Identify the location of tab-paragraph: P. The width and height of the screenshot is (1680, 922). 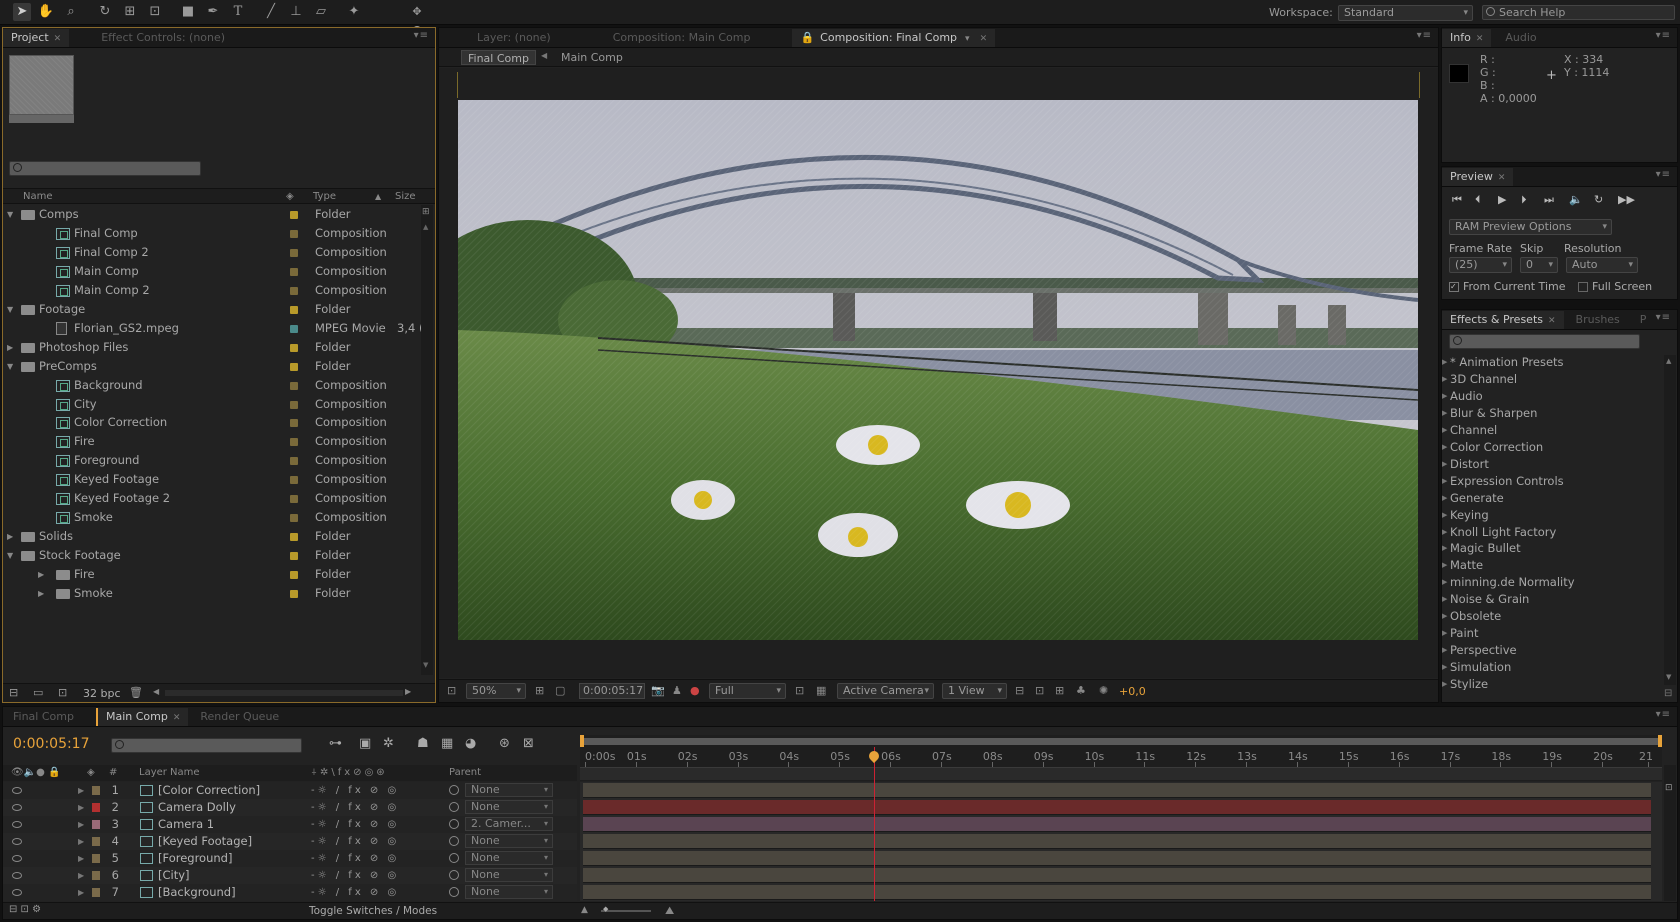
(1643, 320).